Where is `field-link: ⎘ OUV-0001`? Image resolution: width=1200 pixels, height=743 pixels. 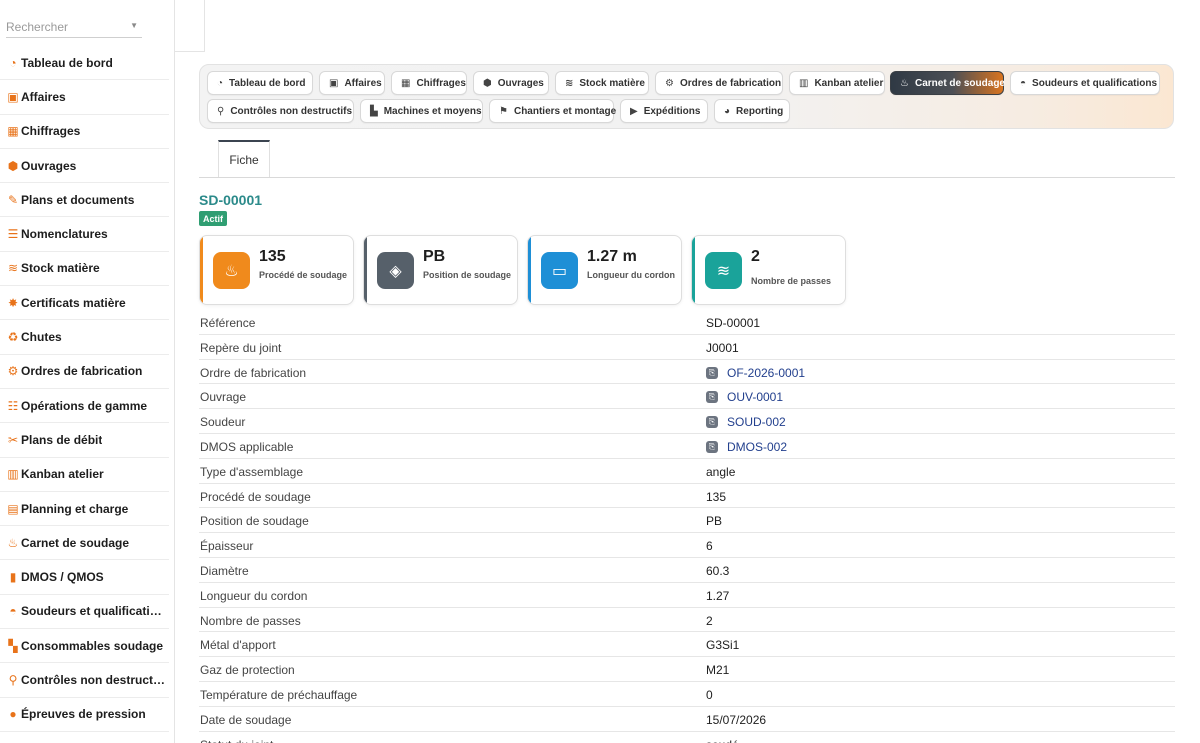 field-link: ⎘ OUV-0001 is located at coordinates (744, 397).